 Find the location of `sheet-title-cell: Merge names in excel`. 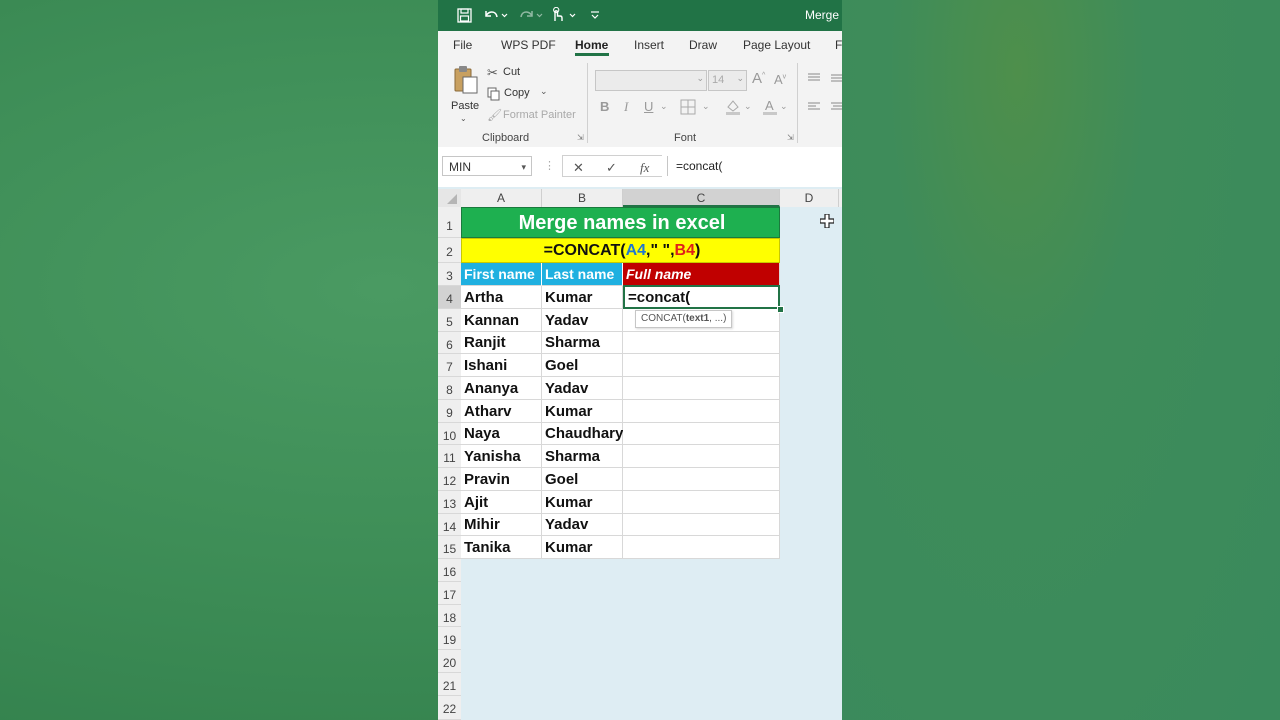

sheet-title-cell: Merge names in excel is located at coordinates (620, 222).